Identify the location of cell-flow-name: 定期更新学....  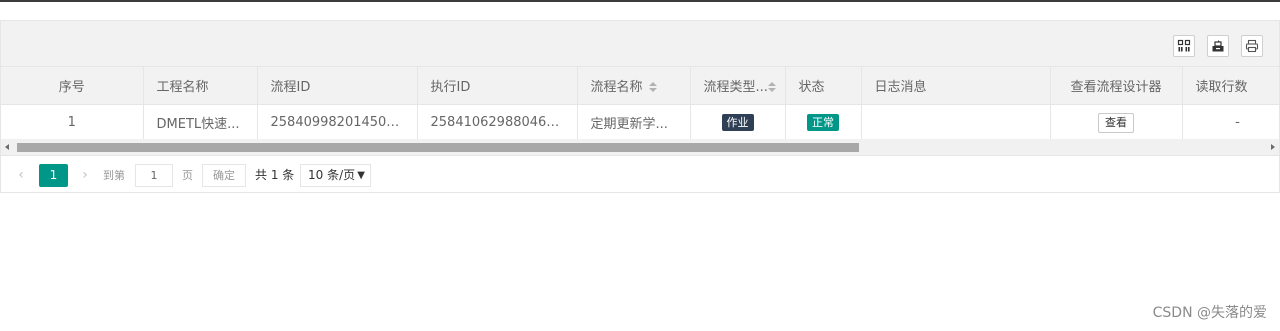
(634, 123).